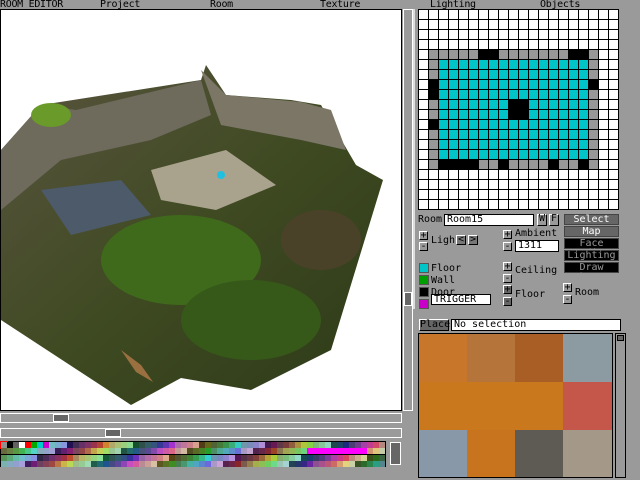 The width and height of the screenshot is (640, 480). What do you see at coordinates (567, 288) in the screenshot?
I see `room-plus-button: +` at bounding box center [567, 288].